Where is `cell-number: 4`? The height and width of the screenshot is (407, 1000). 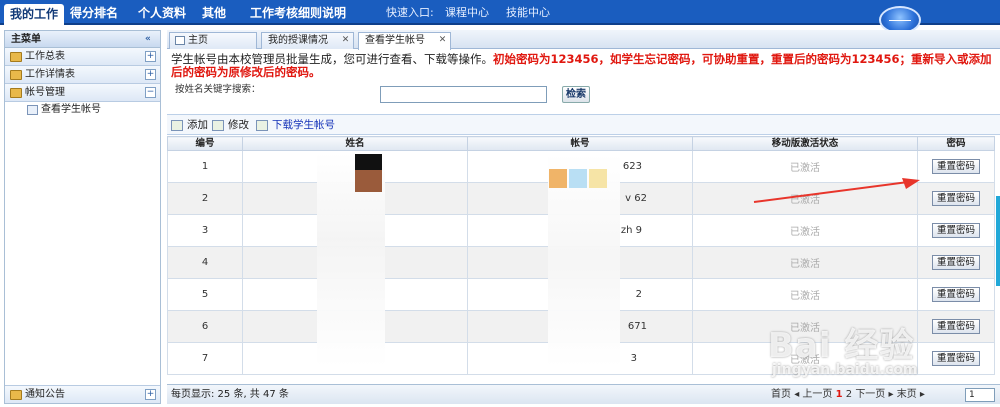
cell-number: 4 is located at coordinates (205, 262).